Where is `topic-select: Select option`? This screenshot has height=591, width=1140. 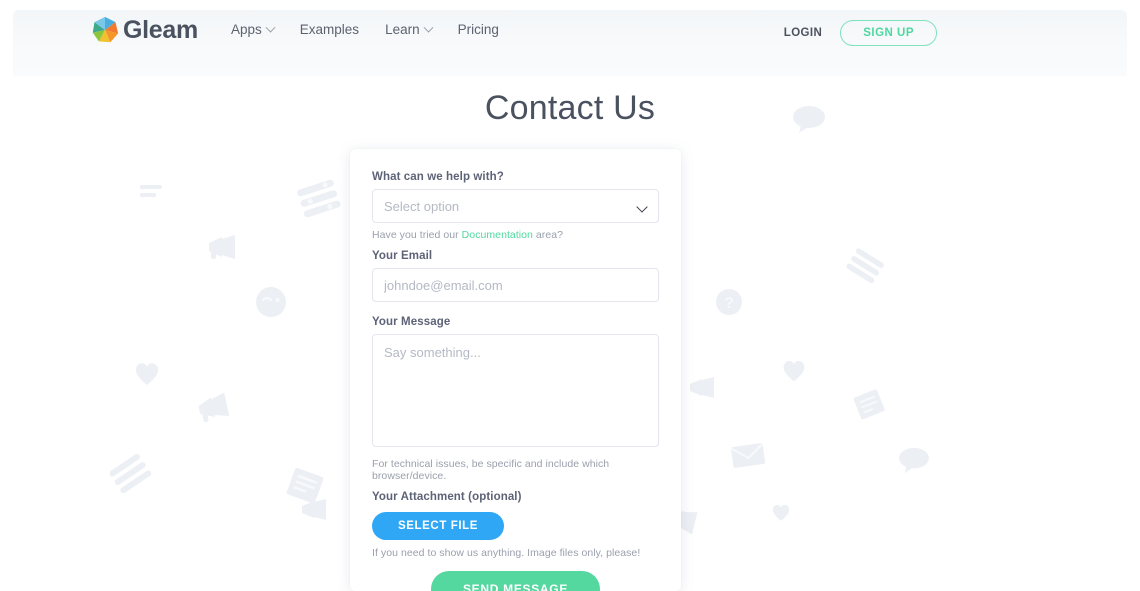
topic-select: Select option is located at coordinates (515, 206).